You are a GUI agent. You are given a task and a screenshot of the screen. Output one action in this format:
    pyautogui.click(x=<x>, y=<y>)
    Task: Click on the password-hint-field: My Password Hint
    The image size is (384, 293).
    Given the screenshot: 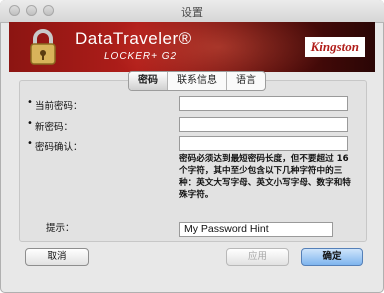 What is the action you would take?
    pyautogui.click(x=256, y=229)
    